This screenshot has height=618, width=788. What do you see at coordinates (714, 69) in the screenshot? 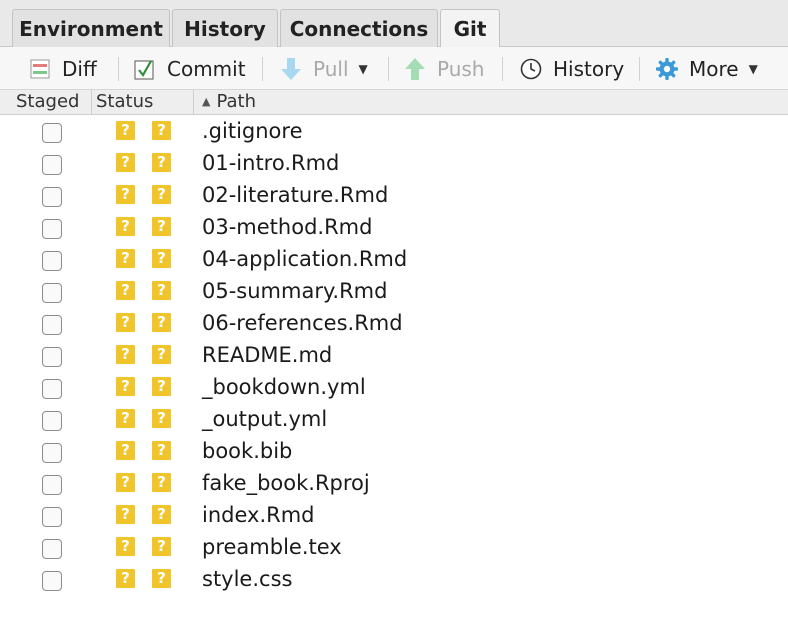
I see `more-label: More` at bounding box center [714, 69].